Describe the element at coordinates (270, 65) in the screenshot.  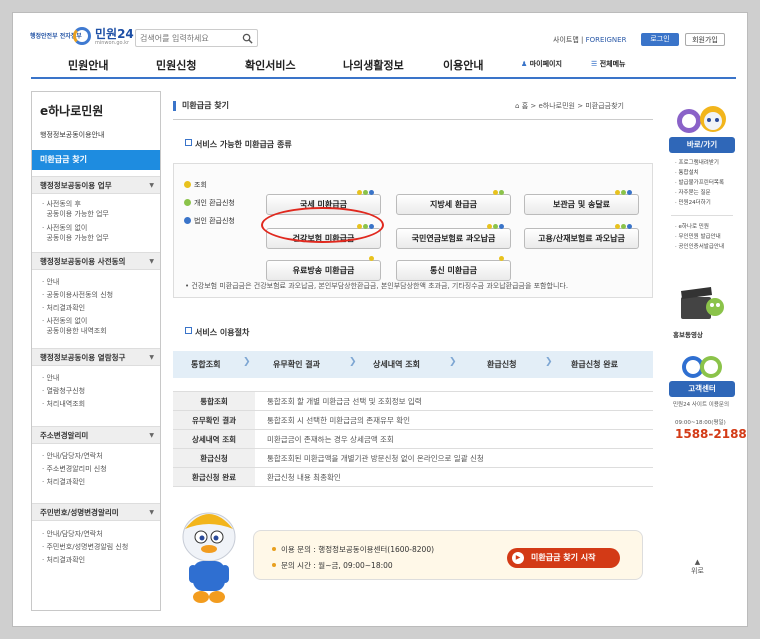
I see `nav-item-verify: 확인서비스` at that location.